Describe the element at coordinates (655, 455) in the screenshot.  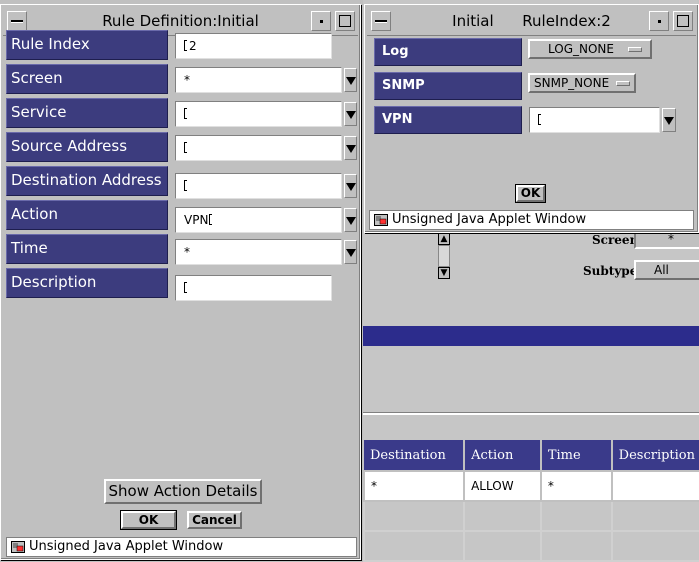
I see `column-header-description: Description` at that location.